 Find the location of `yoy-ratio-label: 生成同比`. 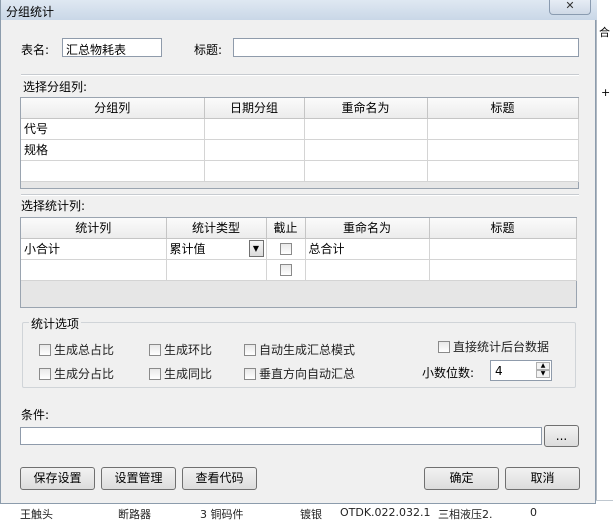

yoy-ratio-label: 生成同比 is located at coordinates (188, 374).